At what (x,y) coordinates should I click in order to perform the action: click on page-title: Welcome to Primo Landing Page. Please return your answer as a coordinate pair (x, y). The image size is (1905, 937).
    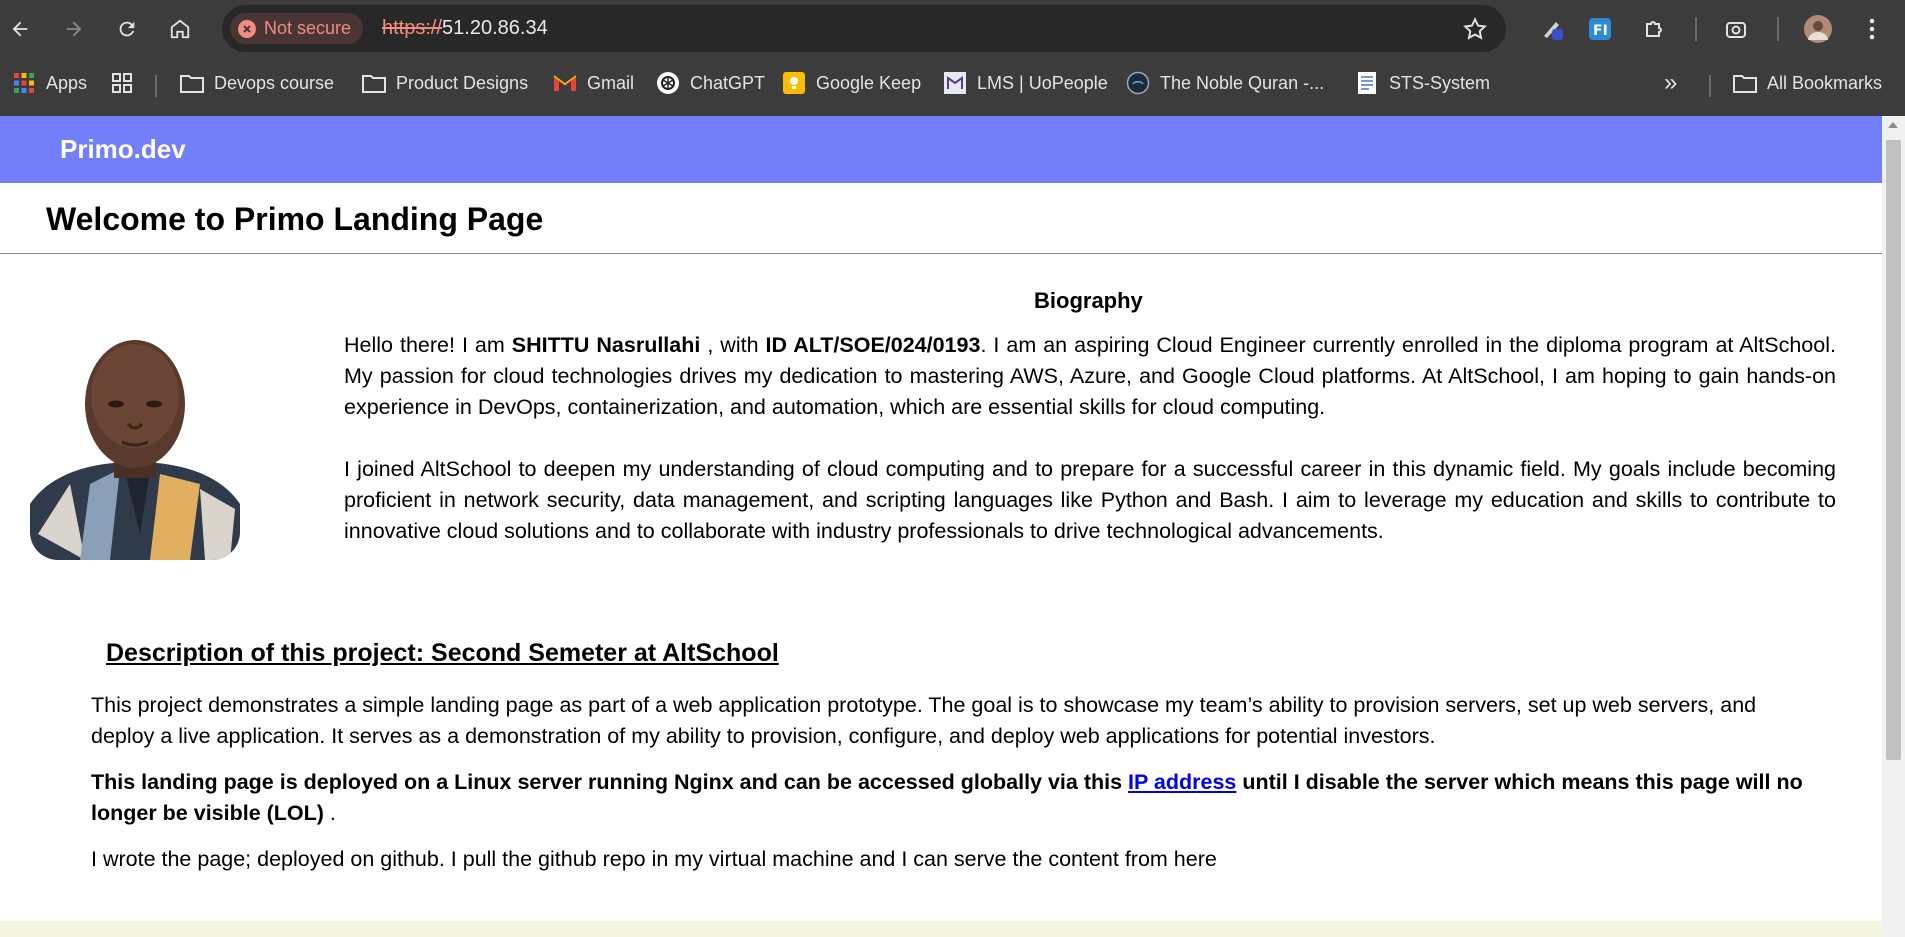
    Looking at the image, I should click on (295, 219).